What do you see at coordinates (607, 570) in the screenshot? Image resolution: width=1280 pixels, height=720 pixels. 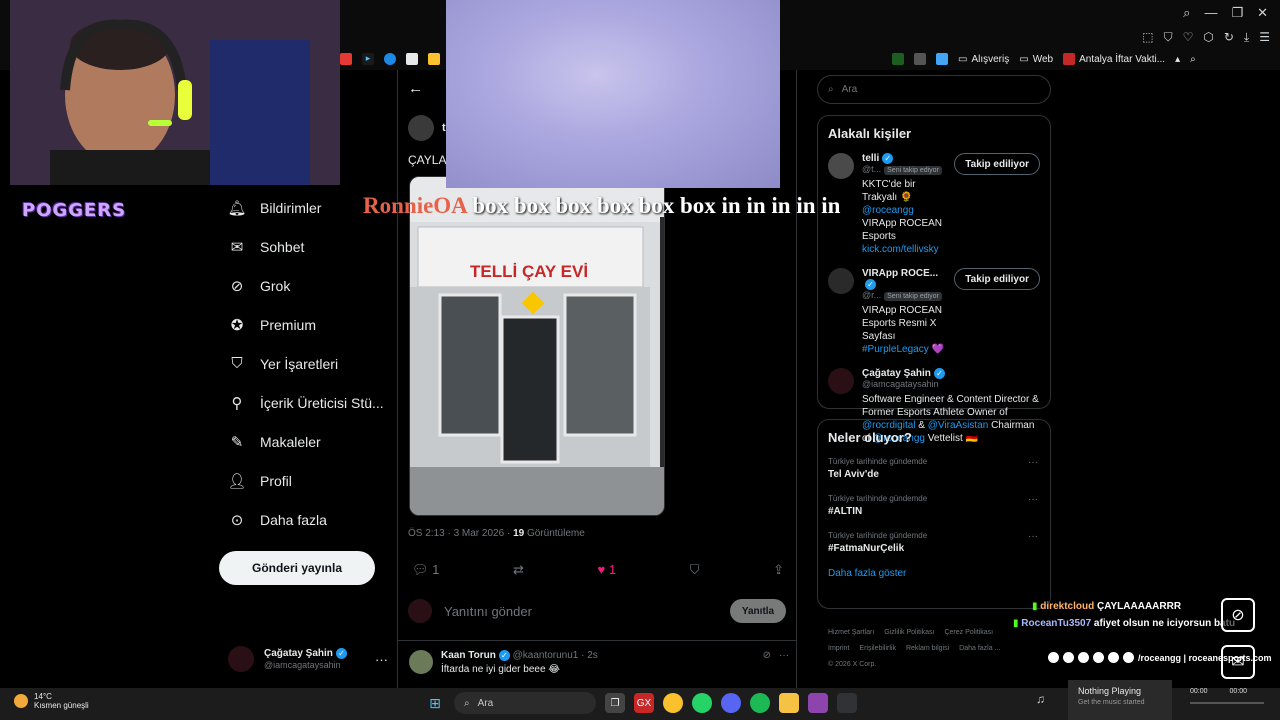 I see `like-action: ♥ 1` at bounding box center [607, 570].